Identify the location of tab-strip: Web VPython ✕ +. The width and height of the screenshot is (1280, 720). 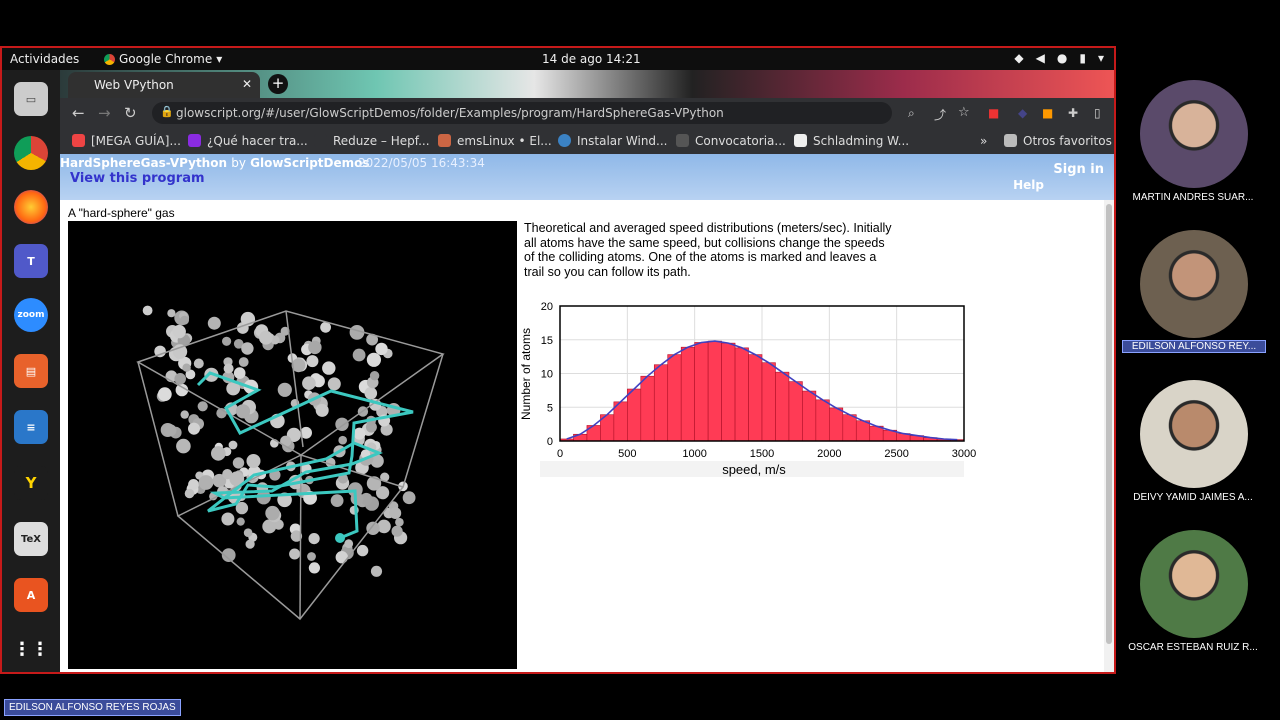
(587, 84).